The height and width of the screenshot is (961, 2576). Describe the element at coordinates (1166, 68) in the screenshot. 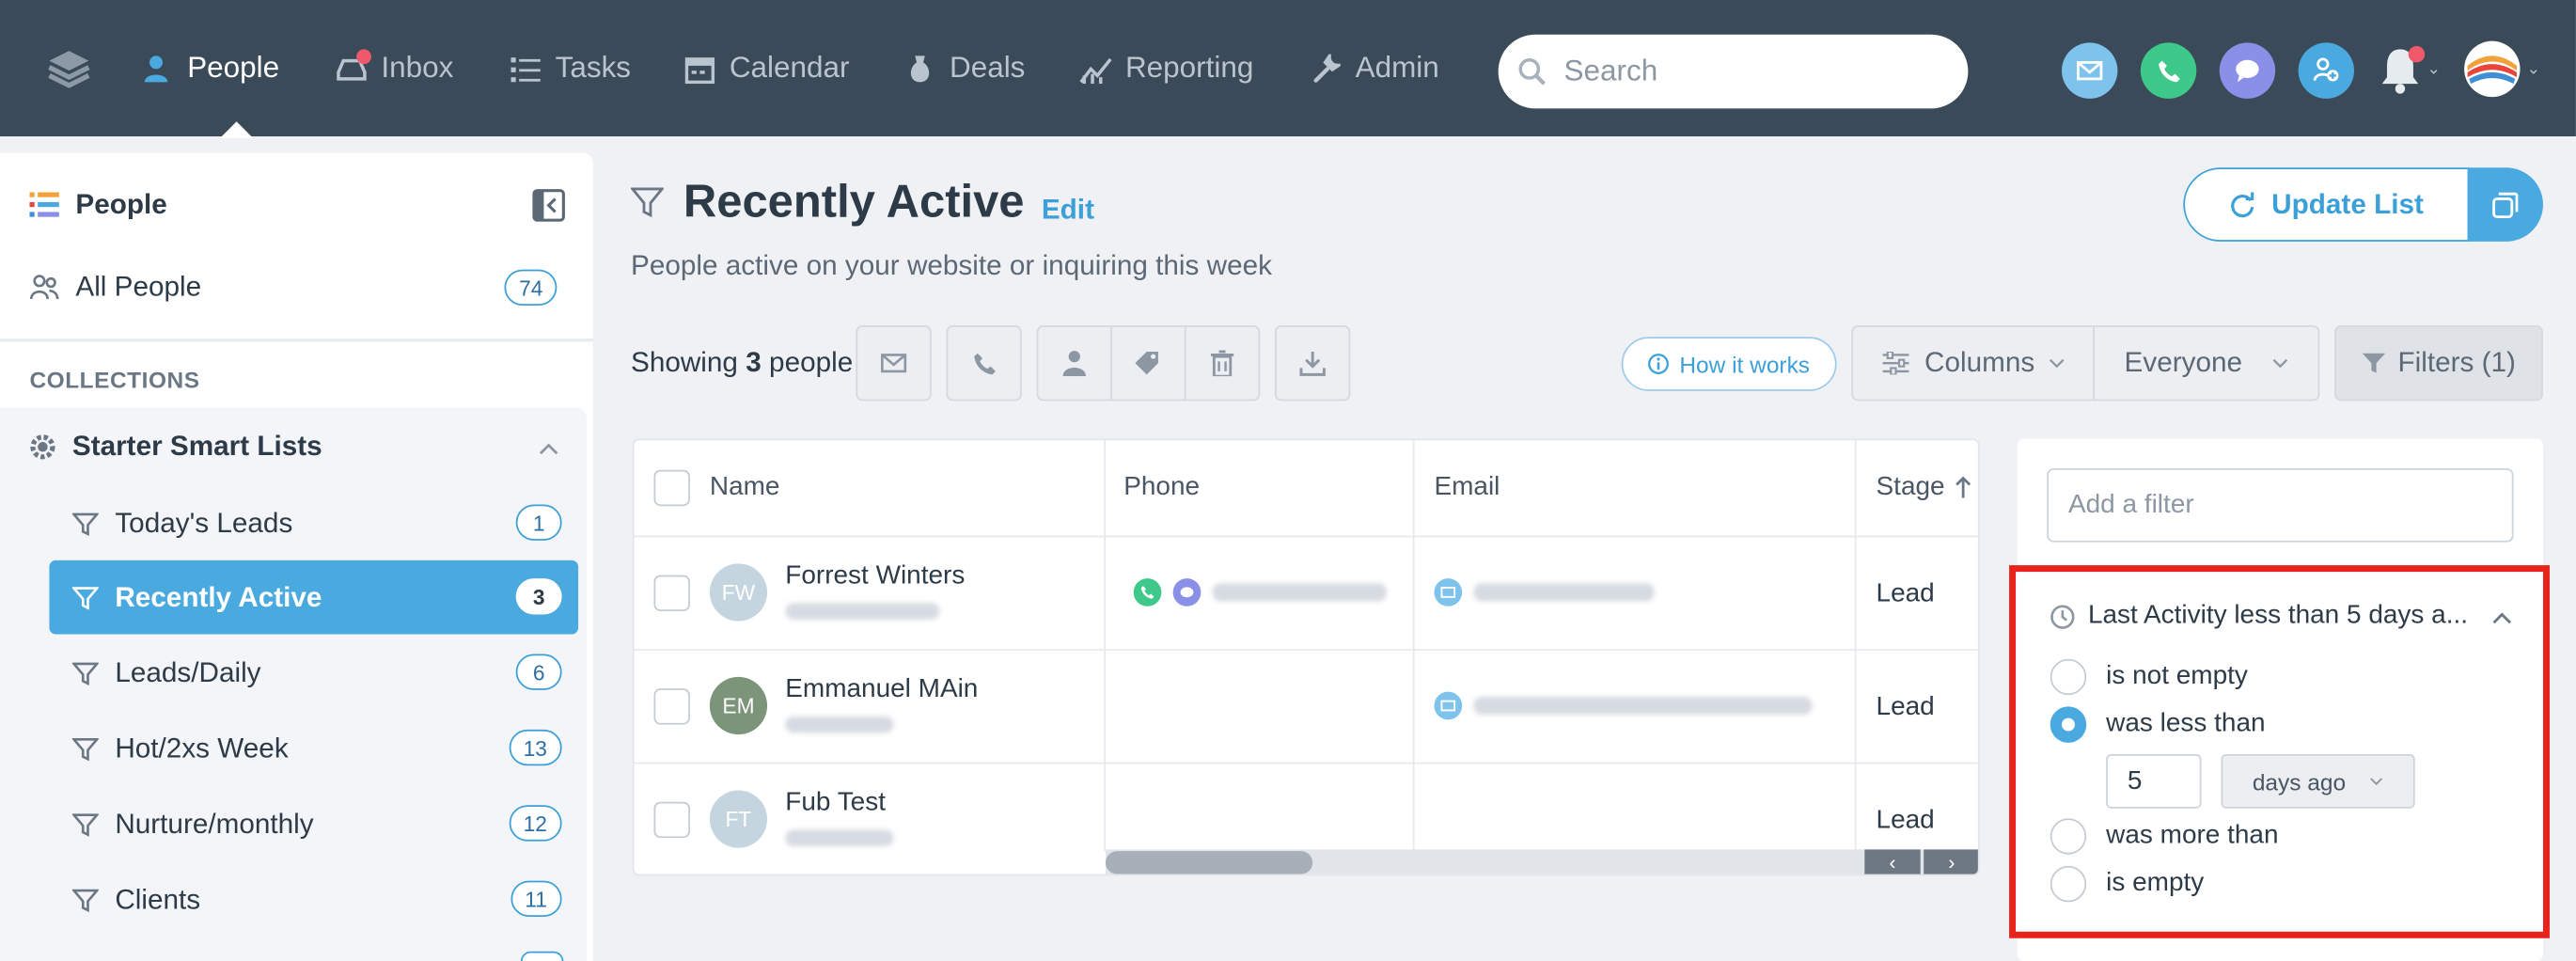

I see `nav-reporting: Reporting` at that location.